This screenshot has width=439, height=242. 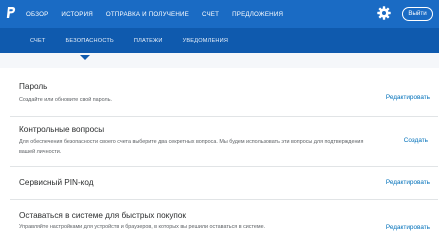 What do you see at coordinates (417, 14) in the screenshot?
I see `logout-button: Выйти` at bounding box center [417, 14].